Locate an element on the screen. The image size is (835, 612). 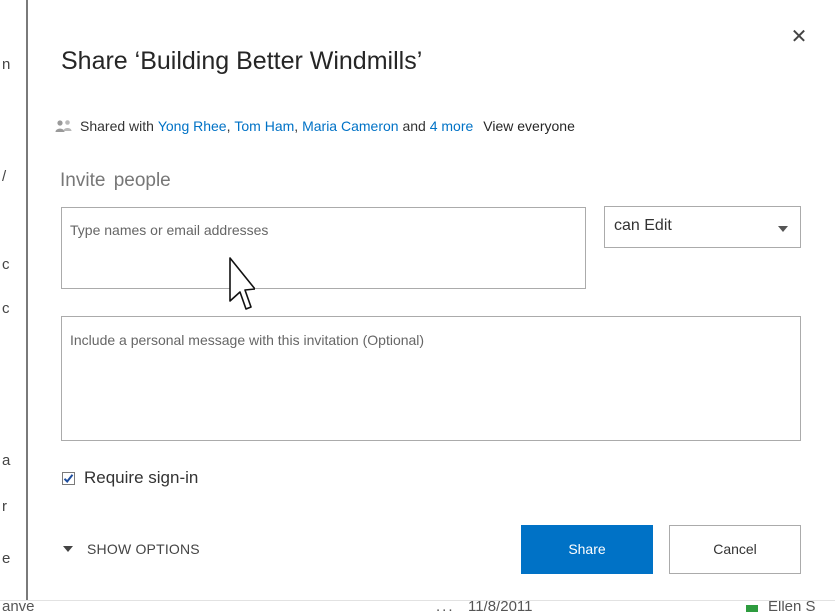
background-list-row: anve ... 11/8/2011 Ellen S is located at coordinates (417, 606).